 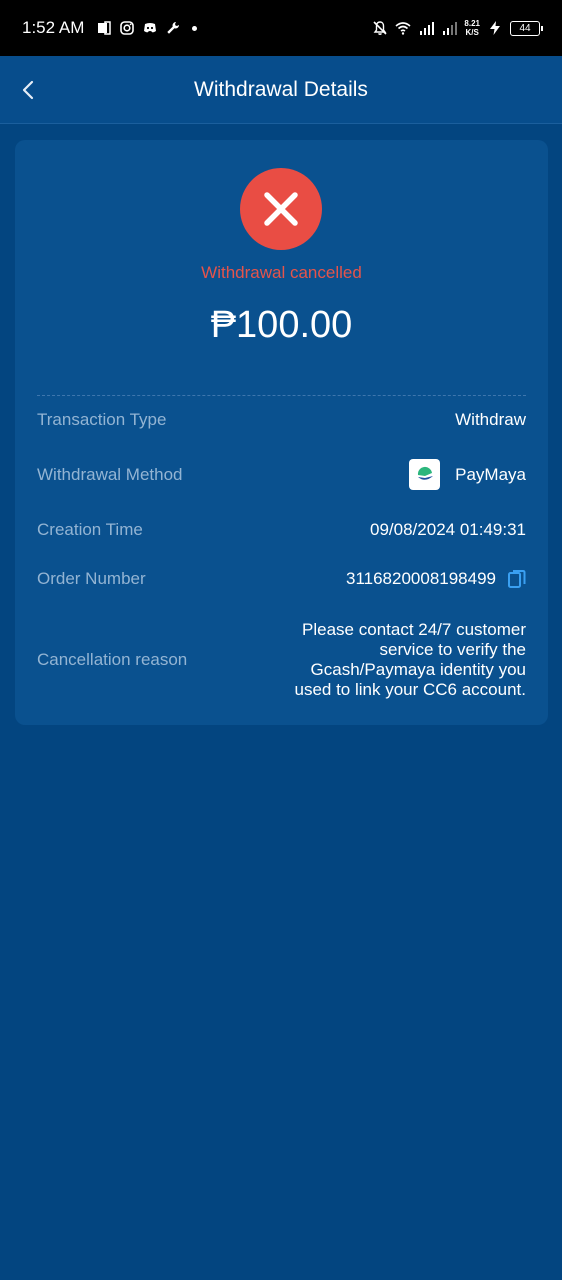 I want to click on charging-icon, so click(x=495, y=28).